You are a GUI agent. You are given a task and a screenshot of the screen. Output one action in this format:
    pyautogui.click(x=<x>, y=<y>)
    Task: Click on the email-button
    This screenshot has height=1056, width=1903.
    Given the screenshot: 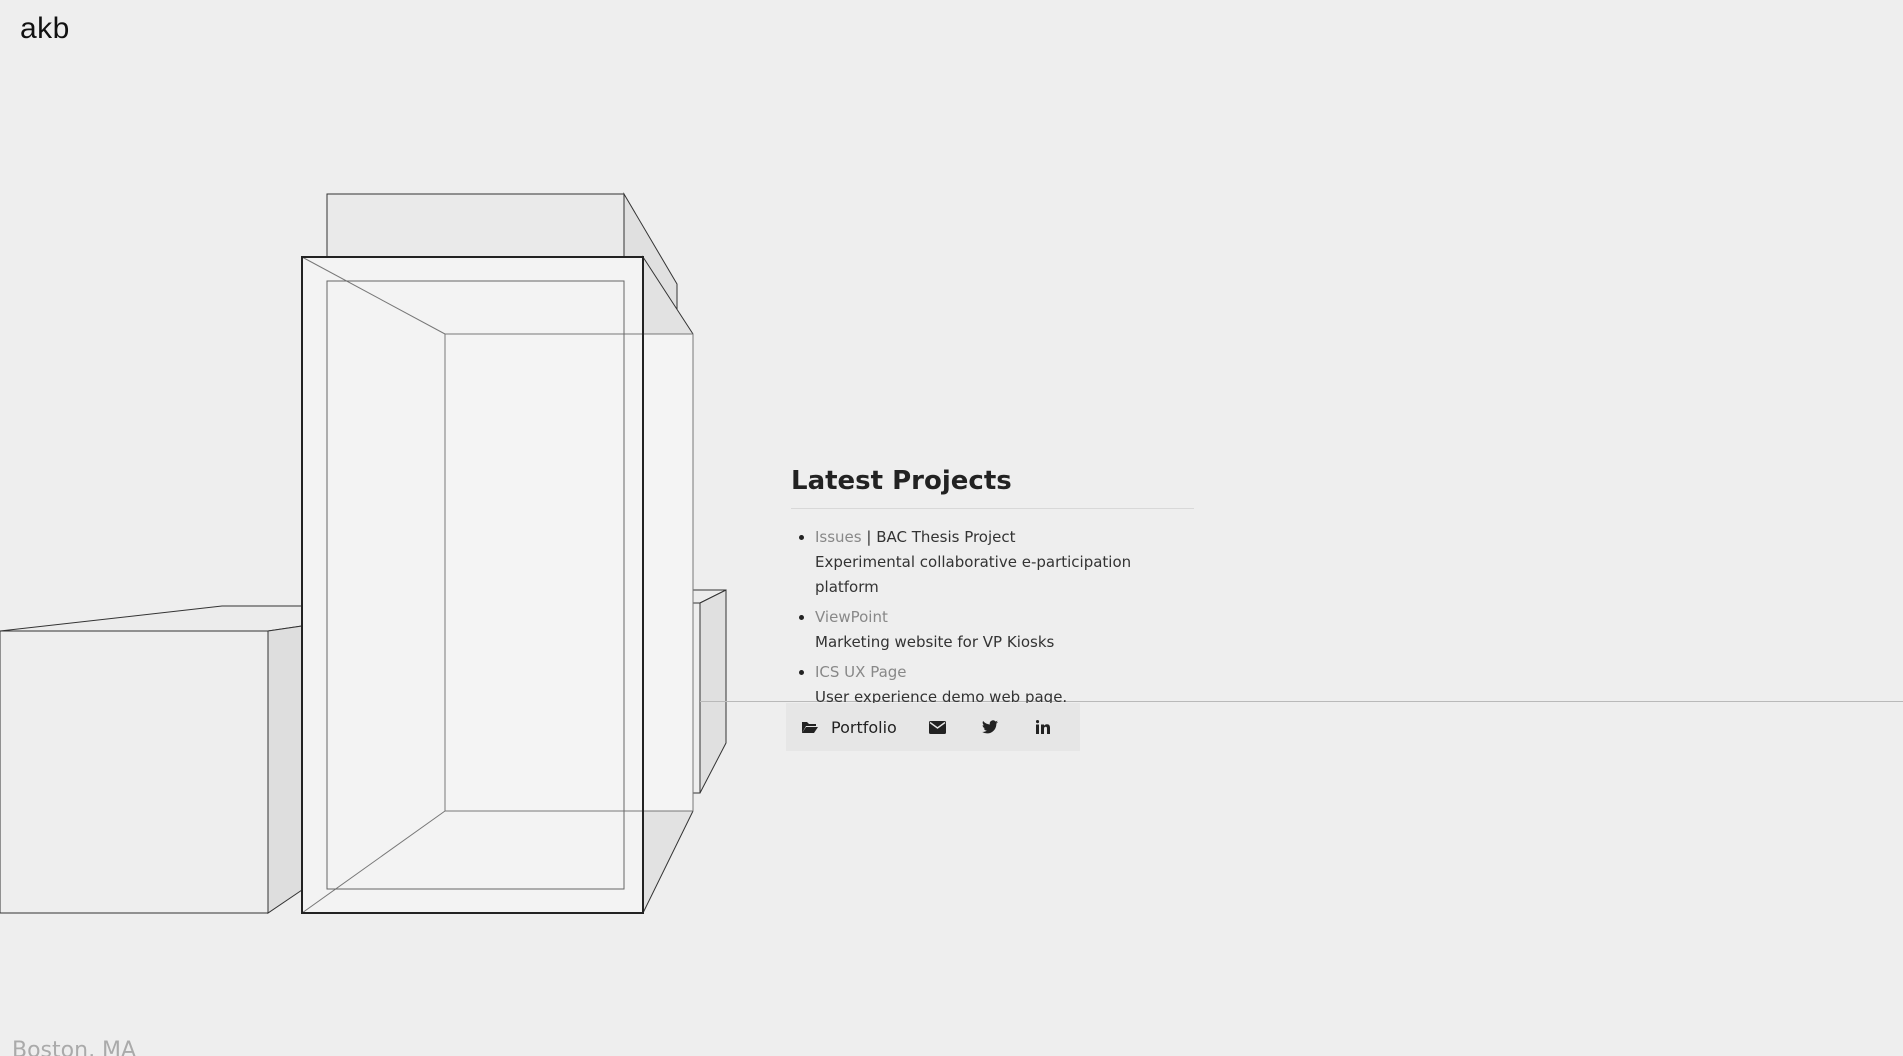 What is the action you would take?
    pyautogui.click(x=937, y=727)
    